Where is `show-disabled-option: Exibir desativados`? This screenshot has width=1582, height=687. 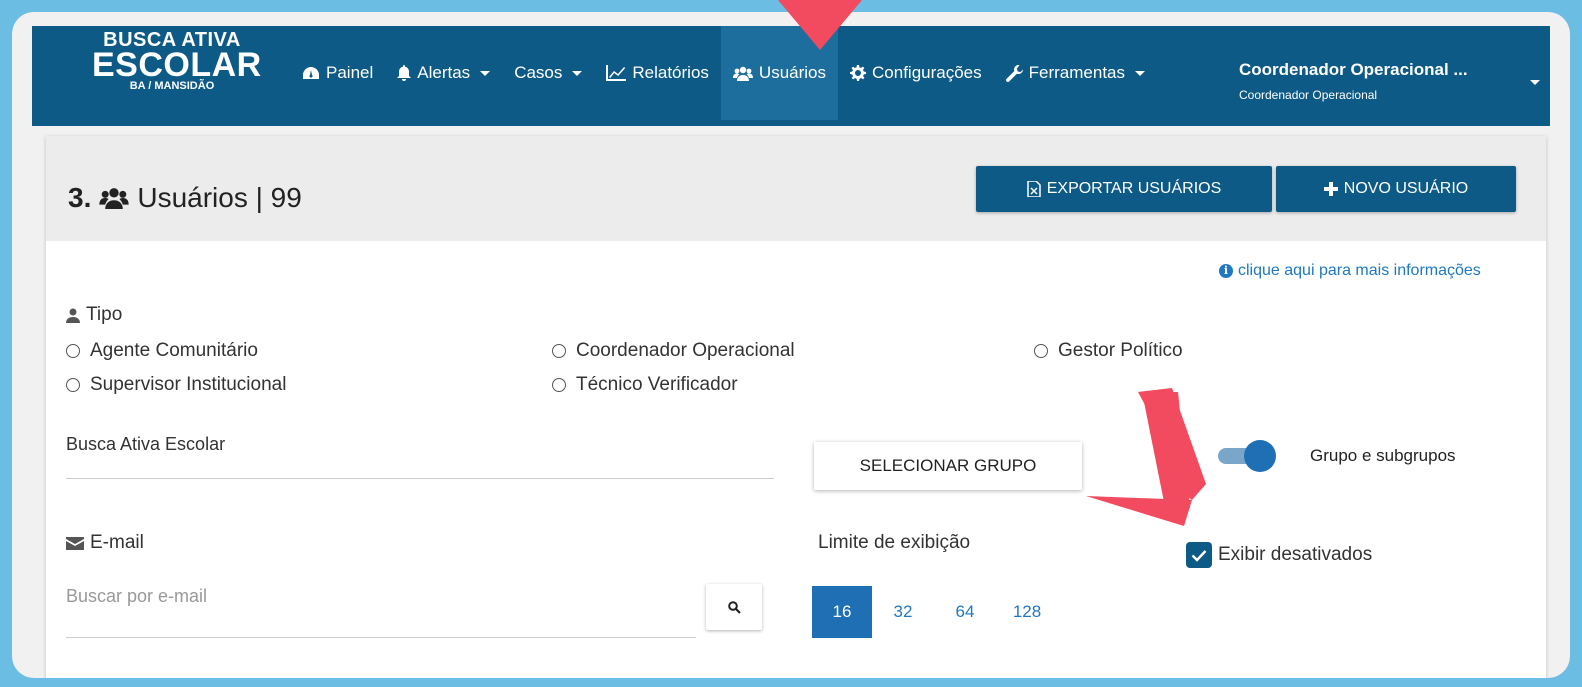 show-disabled-option: Exibir desativados is located at coordinates (1279, 555).